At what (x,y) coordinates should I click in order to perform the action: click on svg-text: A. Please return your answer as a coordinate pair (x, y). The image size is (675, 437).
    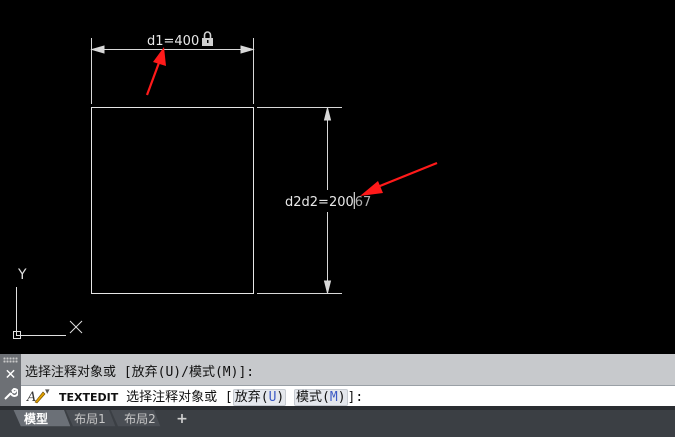
    Looking at the image, I should click on (31, 397).